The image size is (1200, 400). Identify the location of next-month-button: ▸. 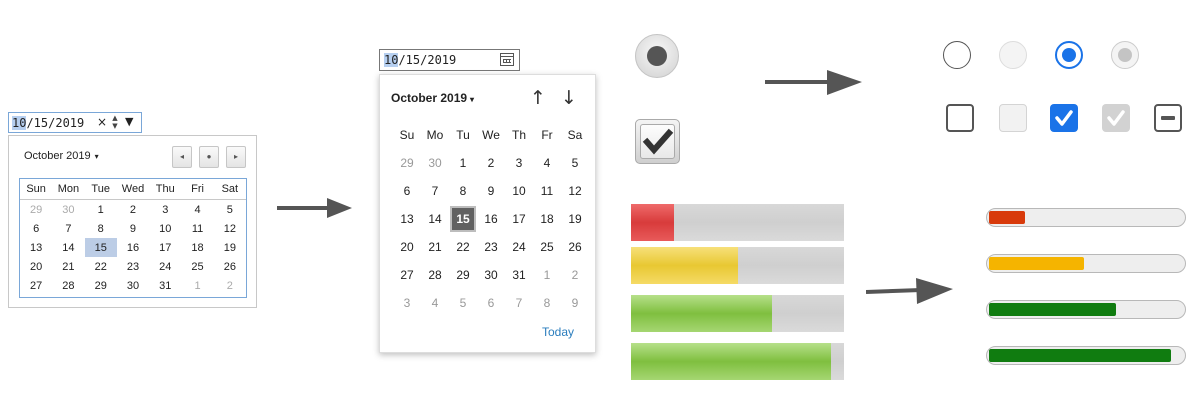
(236, 157).